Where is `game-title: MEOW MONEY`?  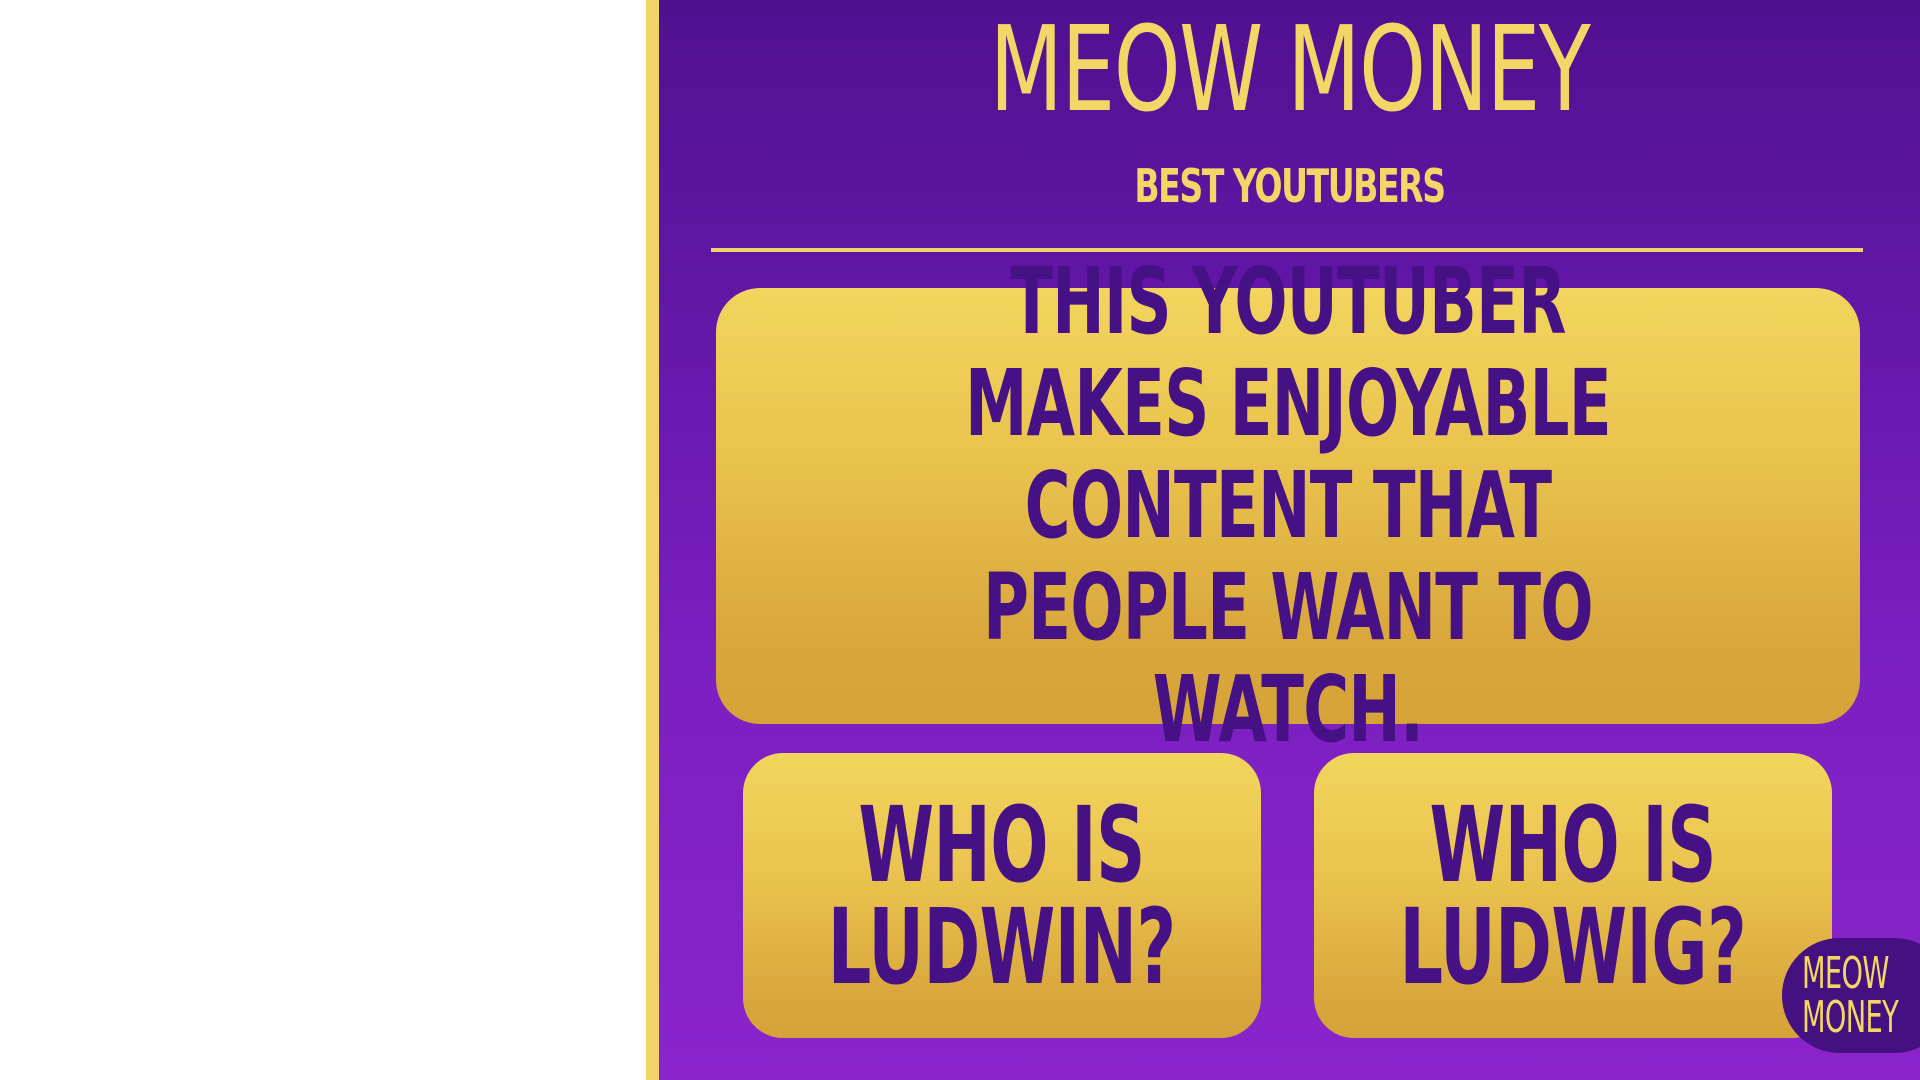
game-title: MEOW MONEY is located at coordinates (1290, 69).